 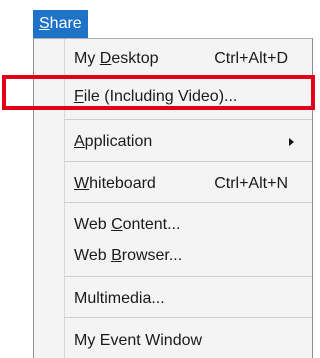 I want to click on share-menu-title-rest: hare, so click(x=65, y=23).